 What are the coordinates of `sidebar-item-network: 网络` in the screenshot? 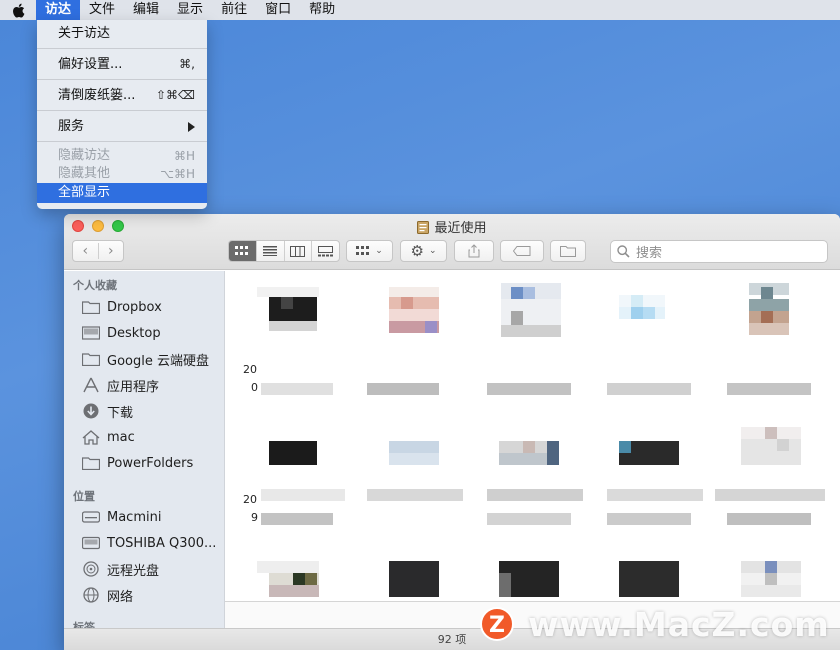 It's located at (107, 595).